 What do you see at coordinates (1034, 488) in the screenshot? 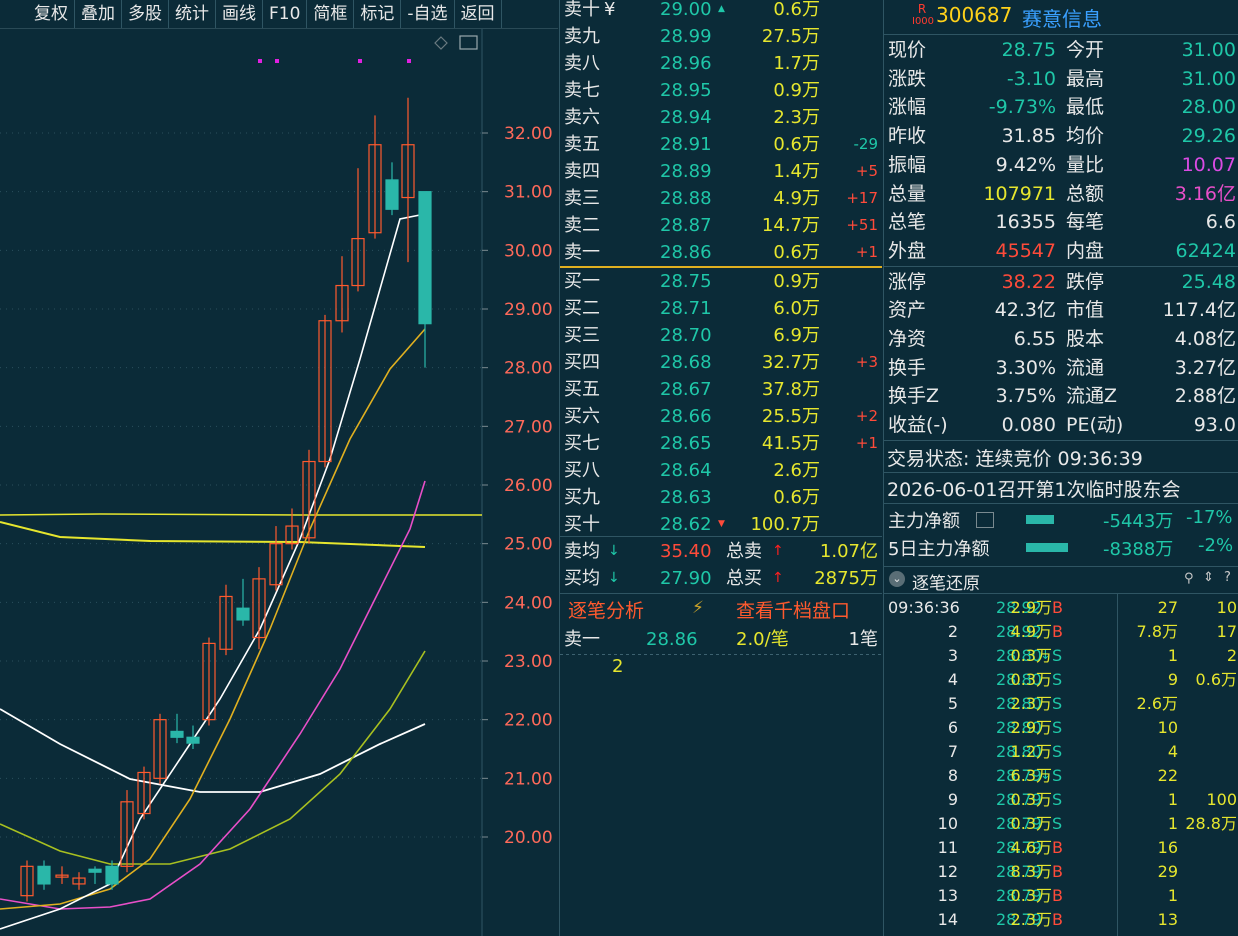
I see `notice: 2026-06-01召开第1次临时股东会` at bounding box center [1034, 488].